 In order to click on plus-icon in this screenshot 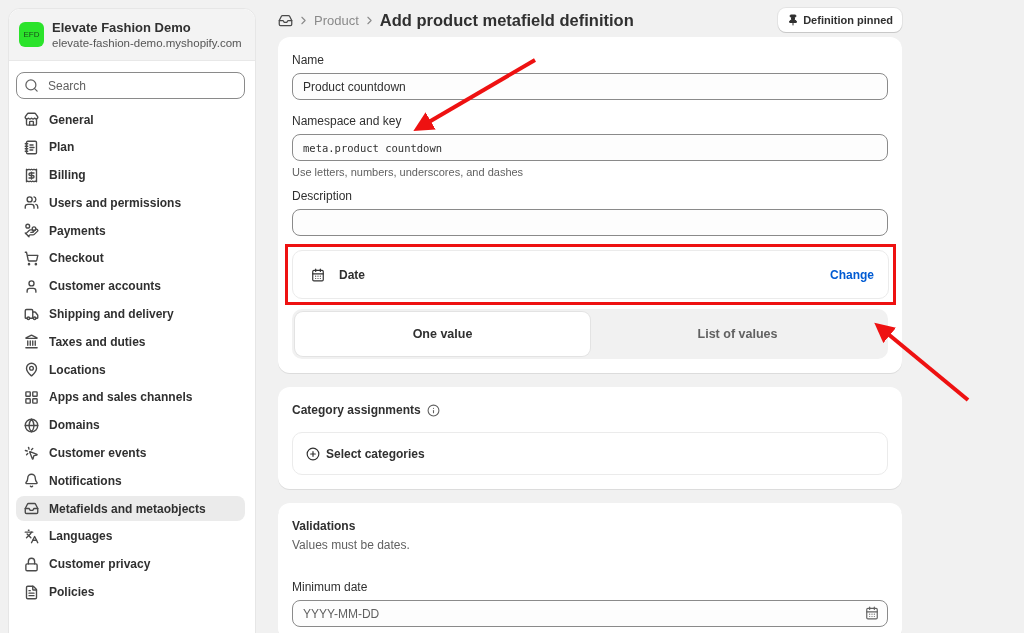, I will do `click(313, 453)`.